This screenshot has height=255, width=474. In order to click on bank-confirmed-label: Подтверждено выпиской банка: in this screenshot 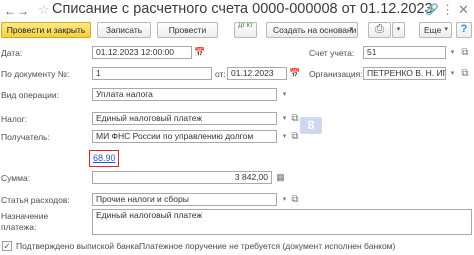, I will do `click(79, 246)`.